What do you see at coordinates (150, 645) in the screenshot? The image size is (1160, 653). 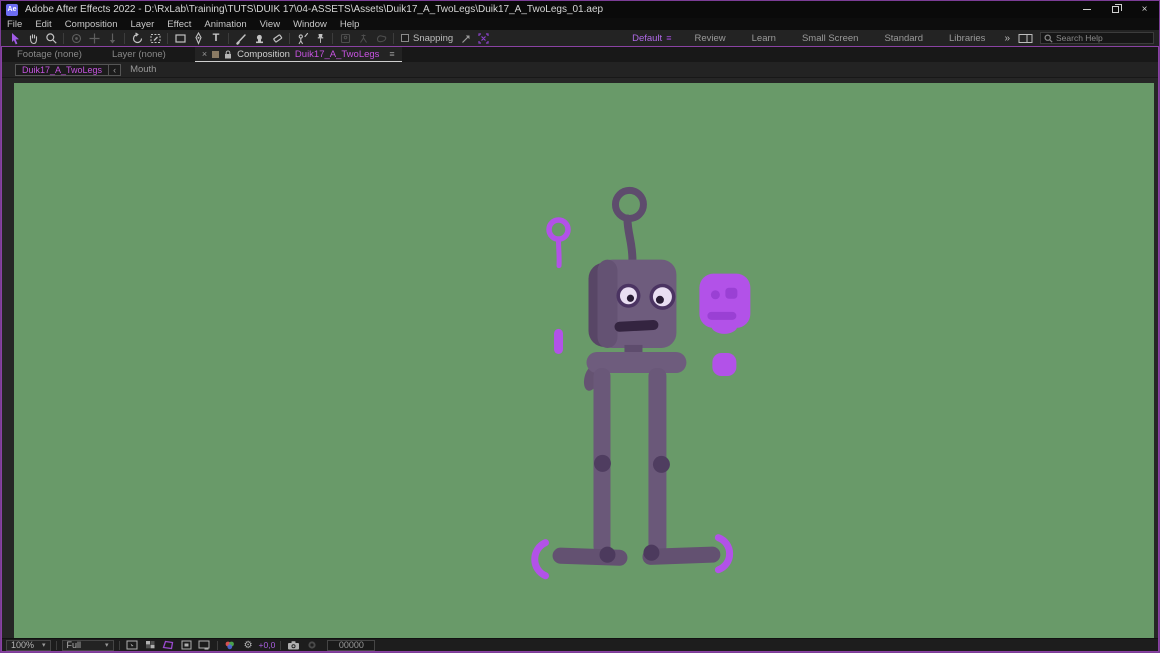 I see `transparency-grid-icon` at bounding box center [150, 645].